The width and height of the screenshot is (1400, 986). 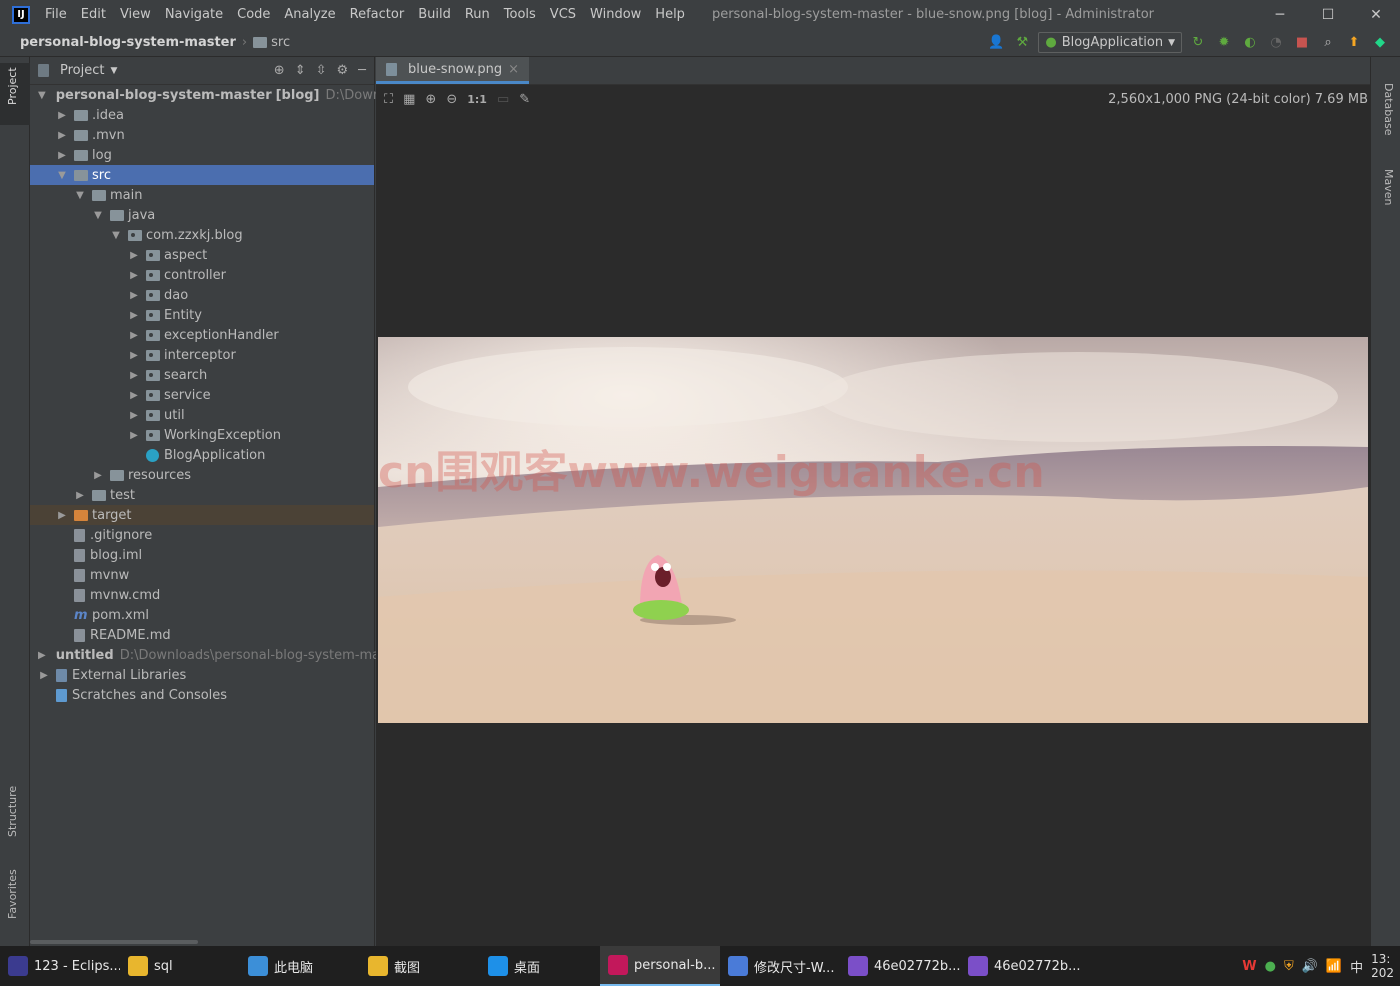 I want to click on tree-item: Scratches and Consoles, so click(x=202, y=695).